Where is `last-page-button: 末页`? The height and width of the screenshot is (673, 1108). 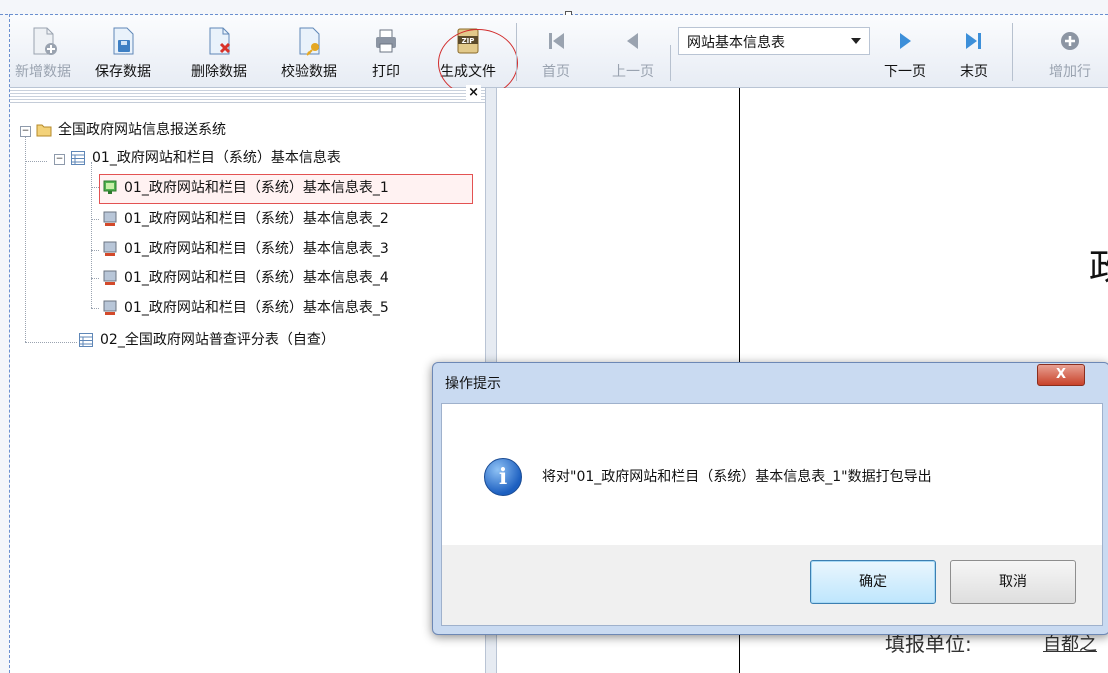 last-page-button: 末页 is located at coordinates (974, 51).